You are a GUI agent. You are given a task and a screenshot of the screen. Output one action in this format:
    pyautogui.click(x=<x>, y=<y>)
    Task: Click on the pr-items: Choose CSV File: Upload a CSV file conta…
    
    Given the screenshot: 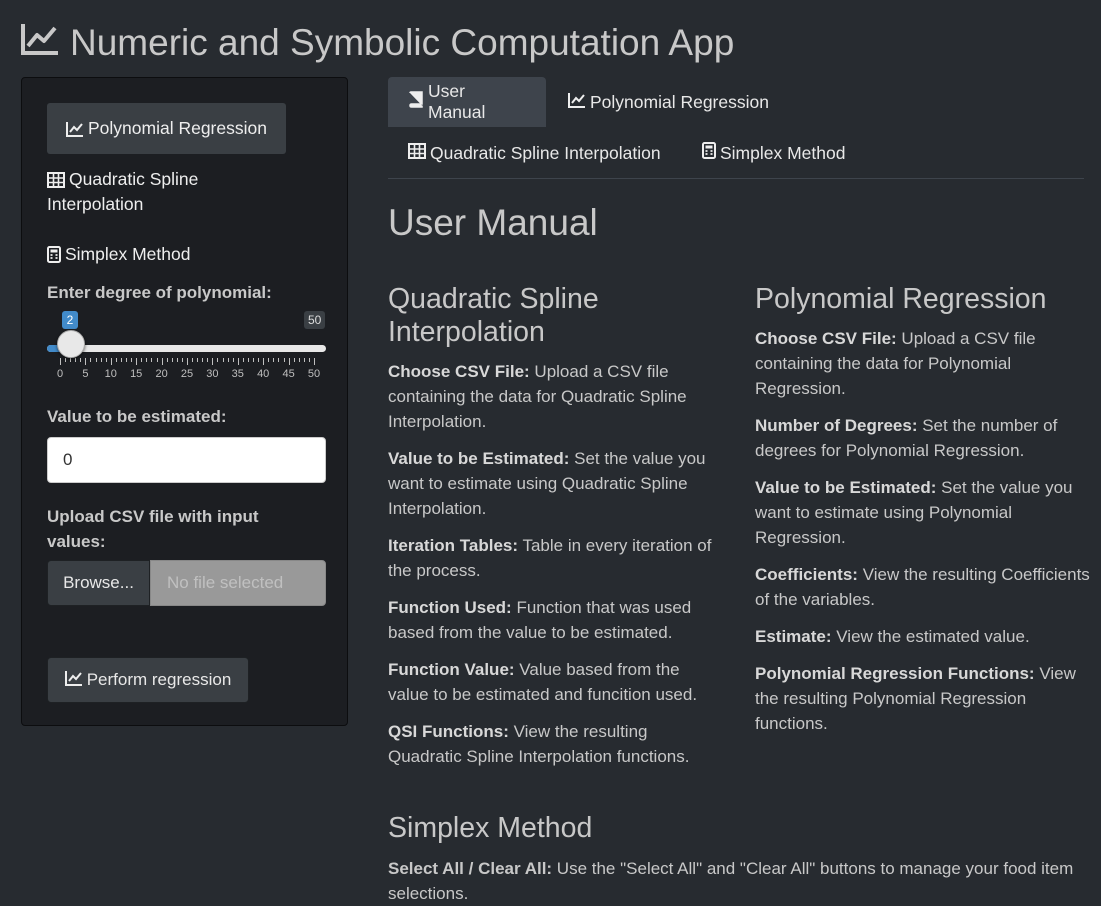 What is the action you would take?
    pyautogui.click(x=922, y=531)
    